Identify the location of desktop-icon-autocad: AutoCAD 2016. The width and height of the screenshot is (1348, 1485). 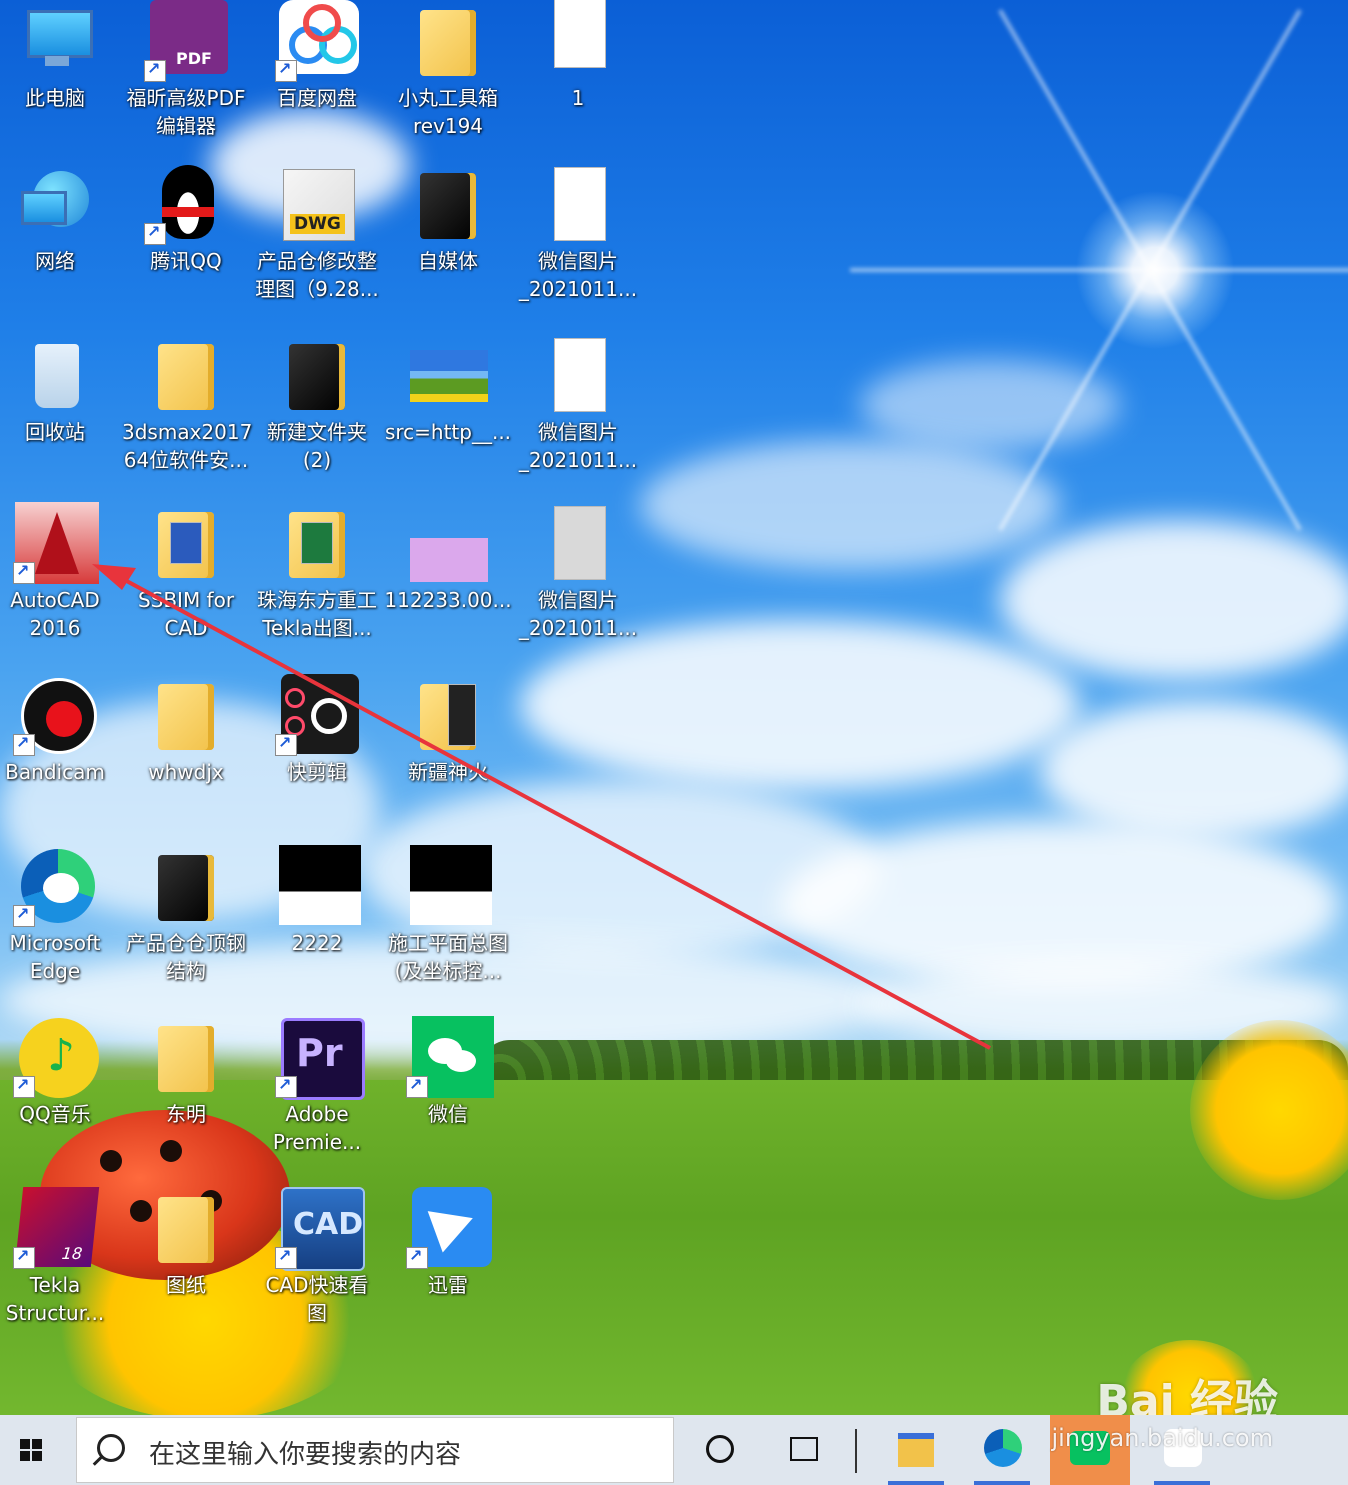
(59, 572).